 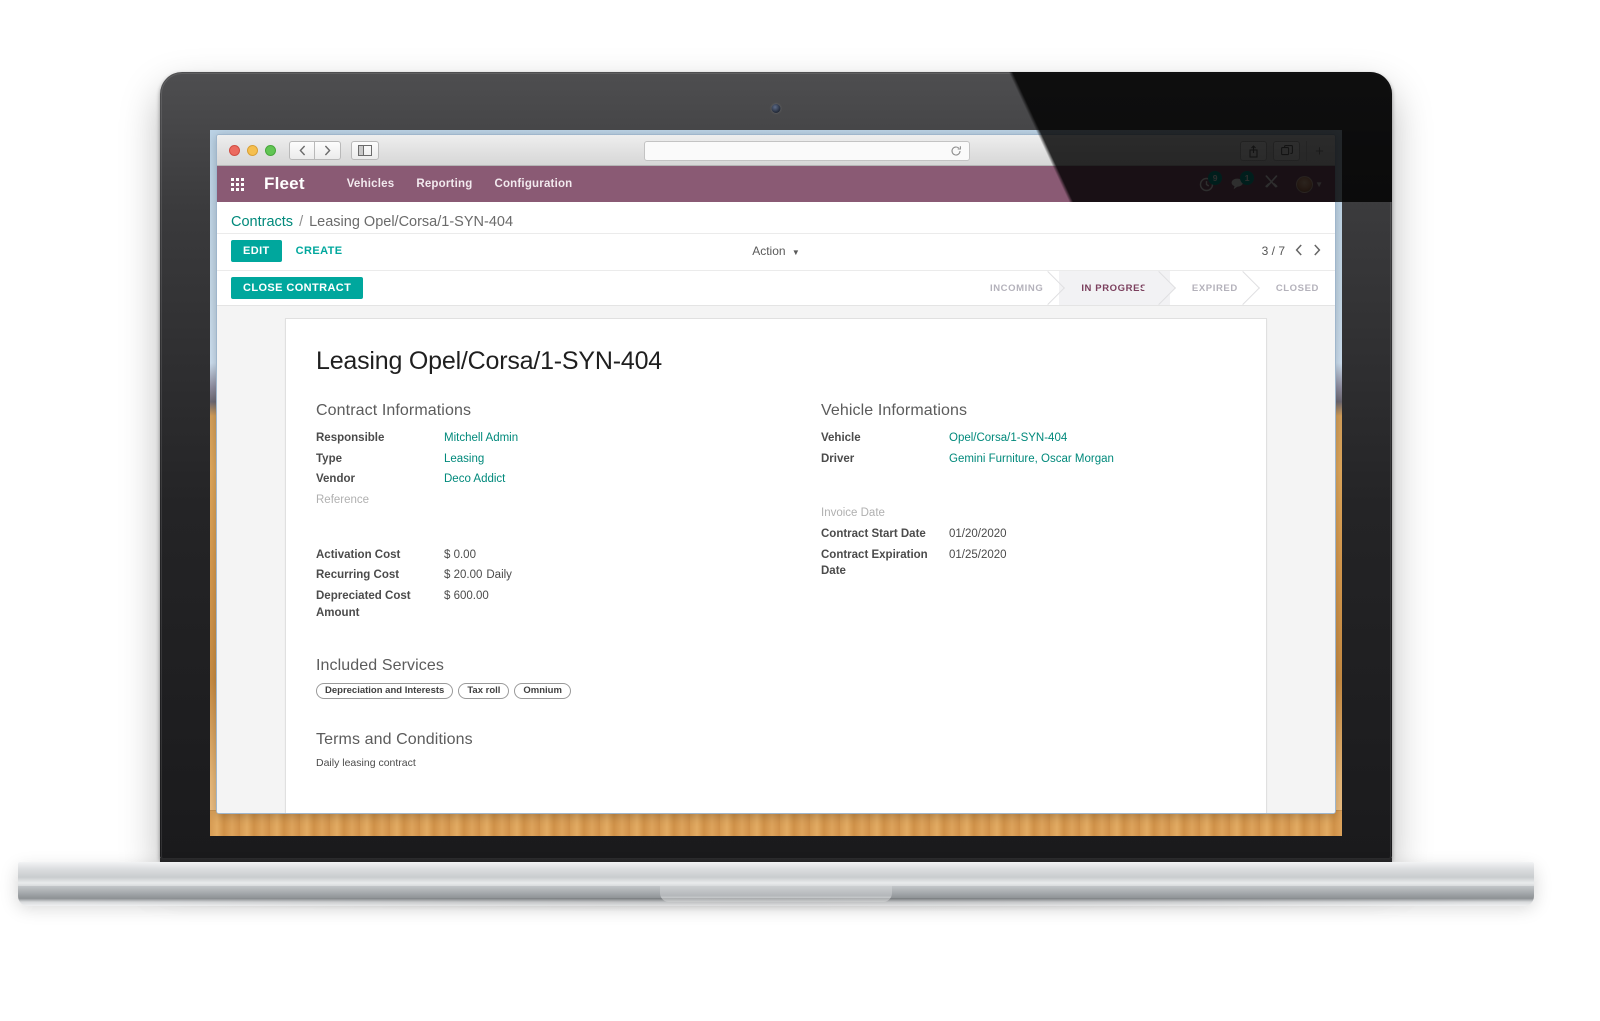 I want to click on reload-icon, so click(x=956, y=151).